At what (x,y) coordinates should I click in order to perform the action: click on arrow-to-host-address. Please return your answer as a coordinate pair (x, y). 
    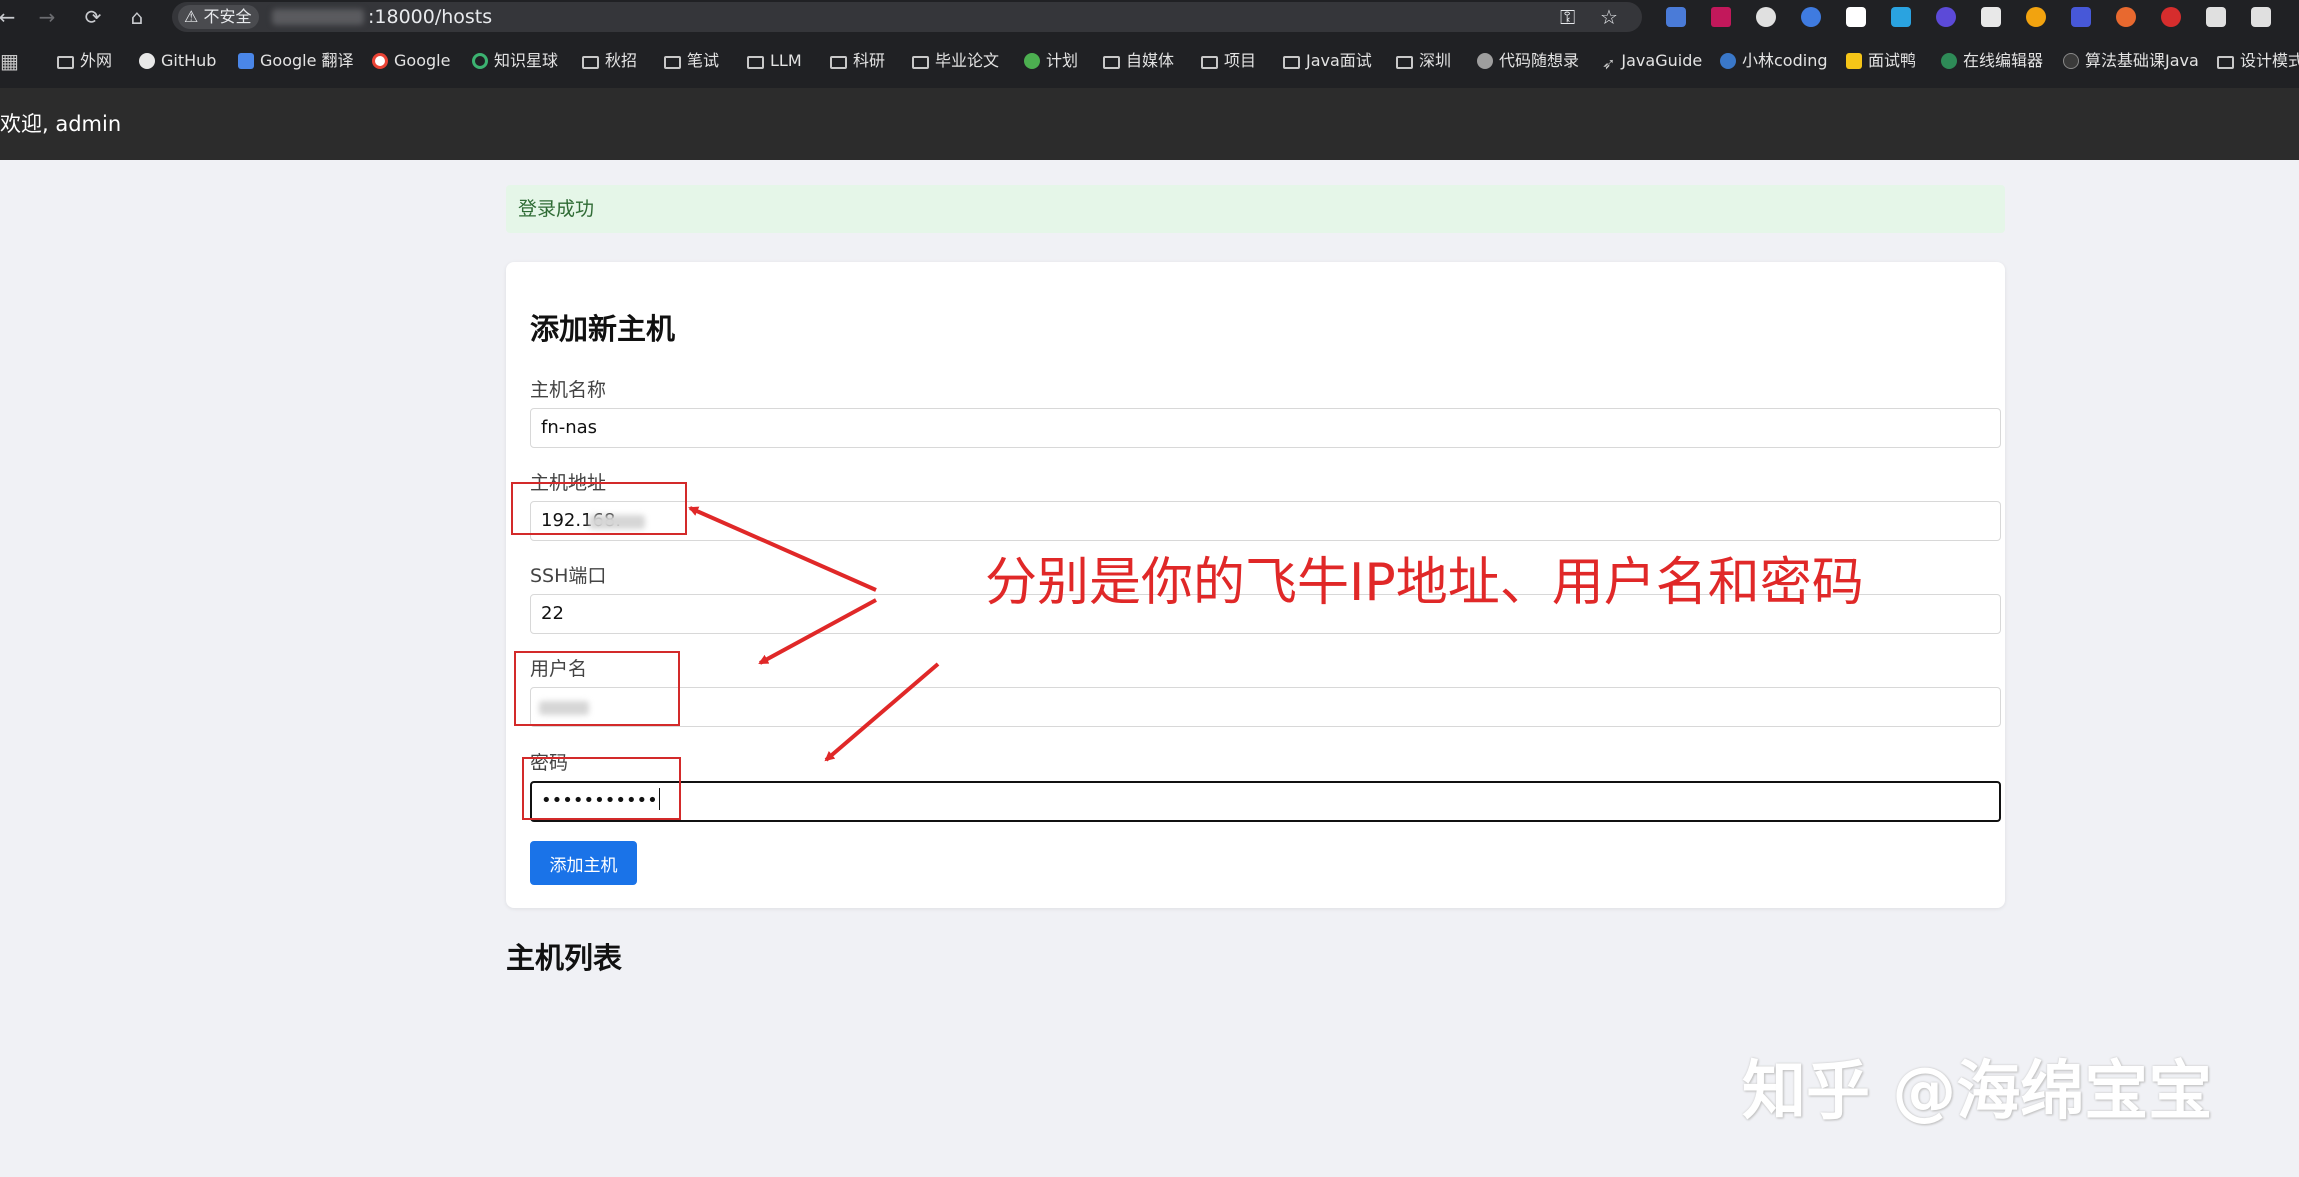
    Looking at the image, I should click on (782, 549).